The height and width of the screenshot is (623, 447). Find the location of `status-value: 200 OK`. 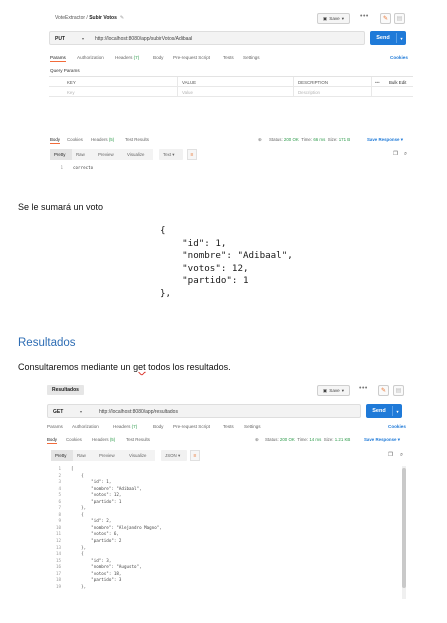

status-value: 200 OK is located at coordinates (291, 139).